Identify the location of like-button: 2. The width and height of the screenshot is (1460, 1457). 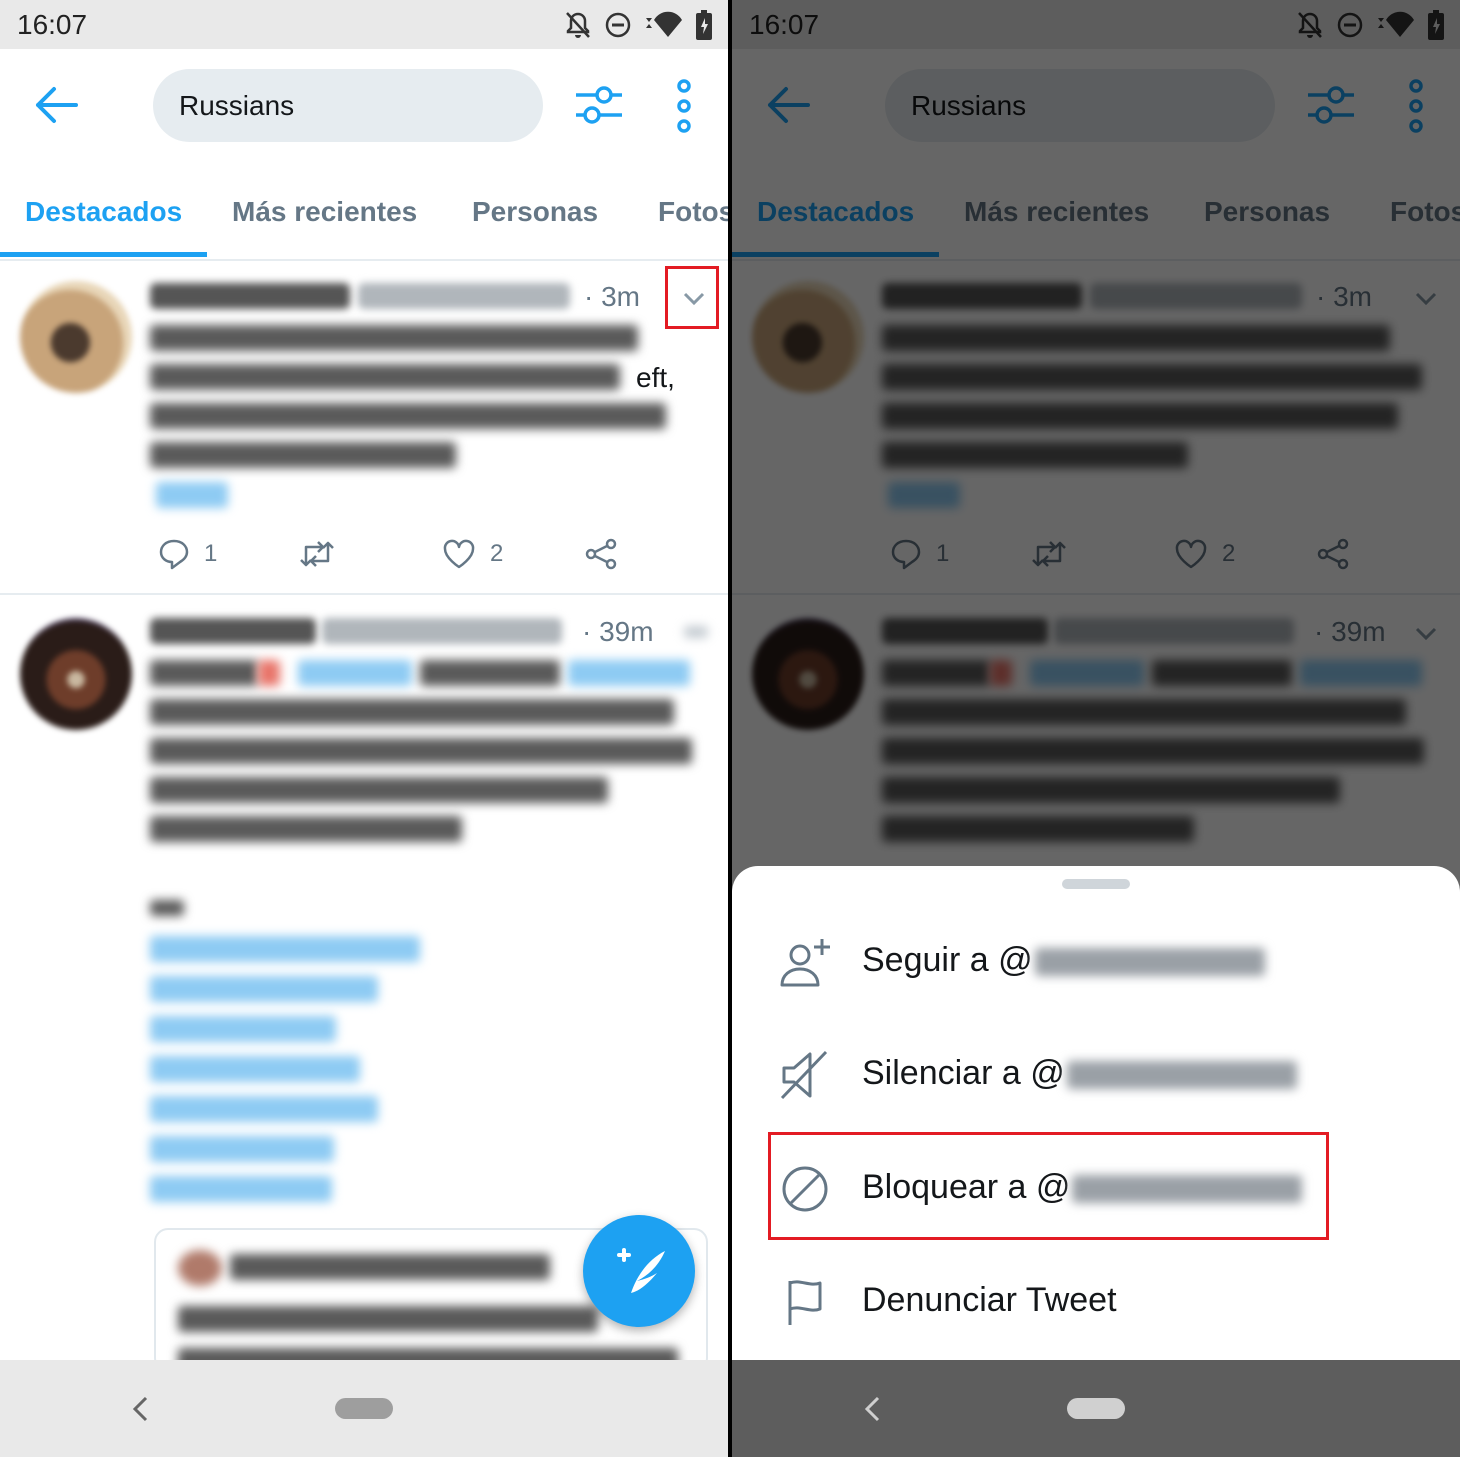
(472, 554).